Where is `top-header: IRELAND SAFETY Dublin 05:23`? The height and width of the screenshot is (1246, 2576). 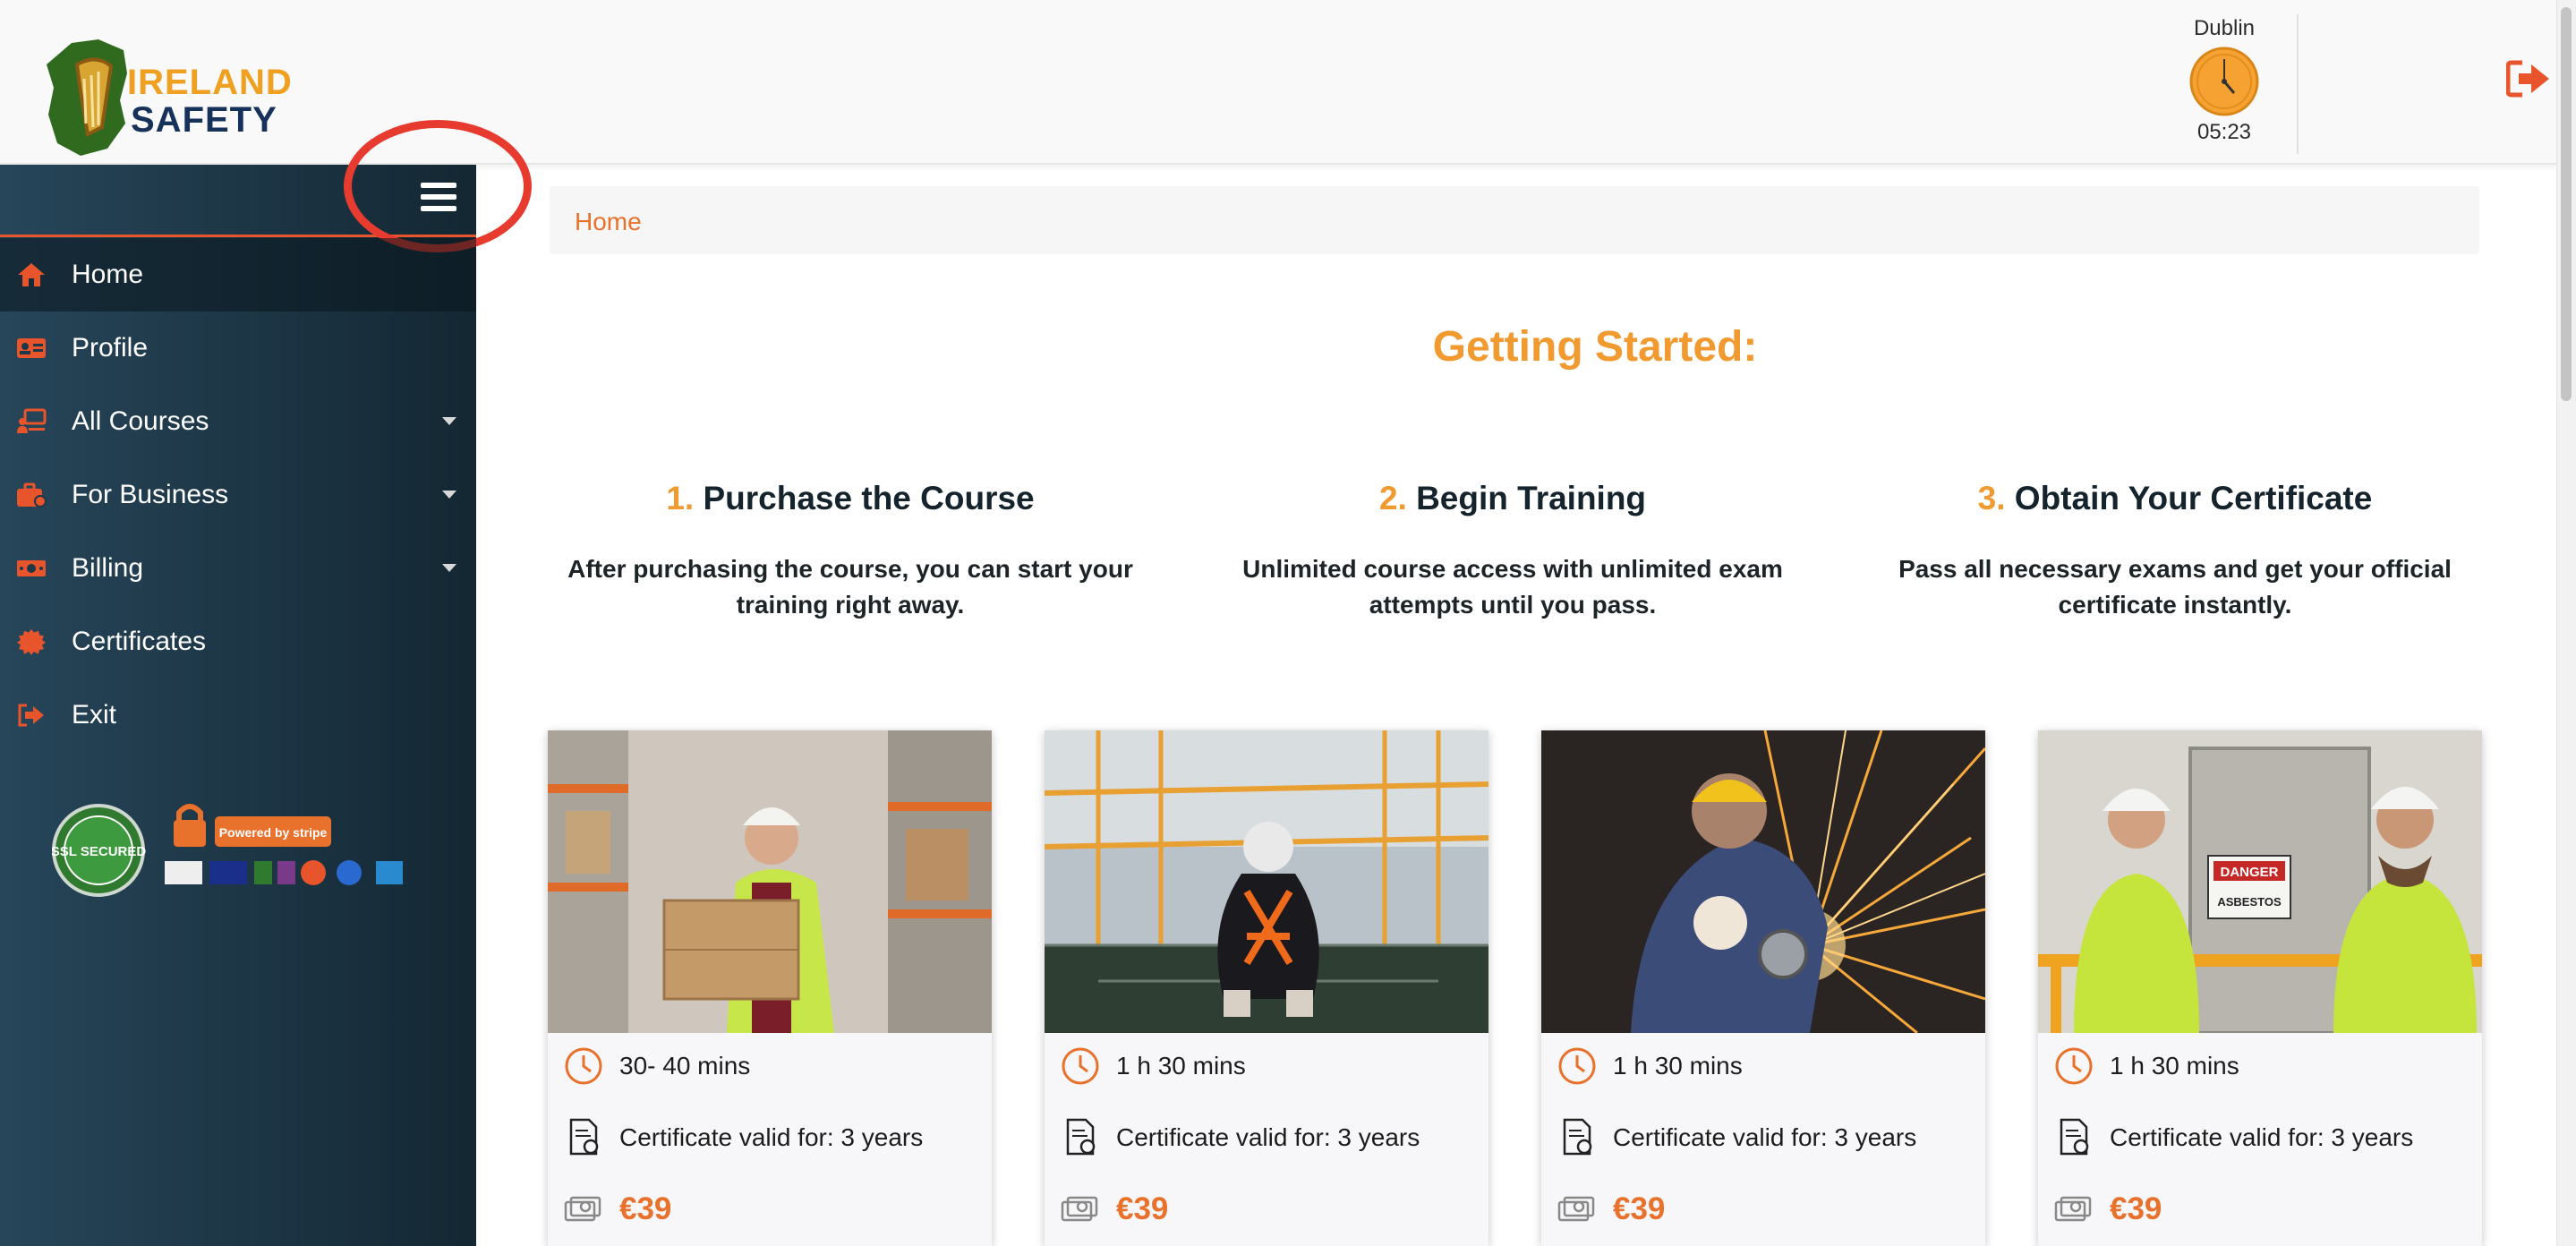
top-header: IRELAND SAFETY Dublin 05:23 is located at coordinates (1278, 82).